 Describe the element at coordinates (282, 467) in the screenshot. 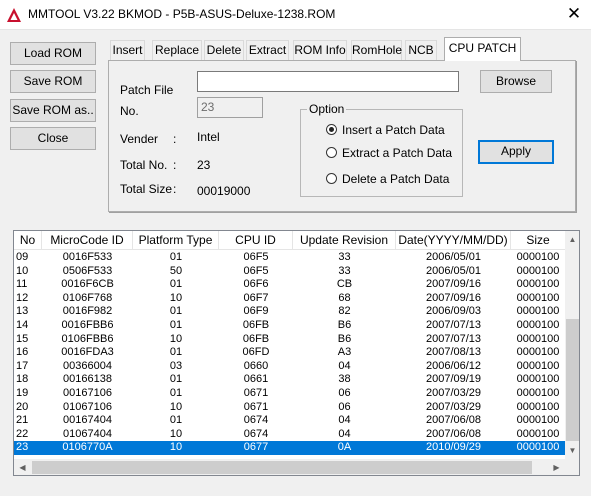

I see `horizontal-scroll-thumb` at that location.